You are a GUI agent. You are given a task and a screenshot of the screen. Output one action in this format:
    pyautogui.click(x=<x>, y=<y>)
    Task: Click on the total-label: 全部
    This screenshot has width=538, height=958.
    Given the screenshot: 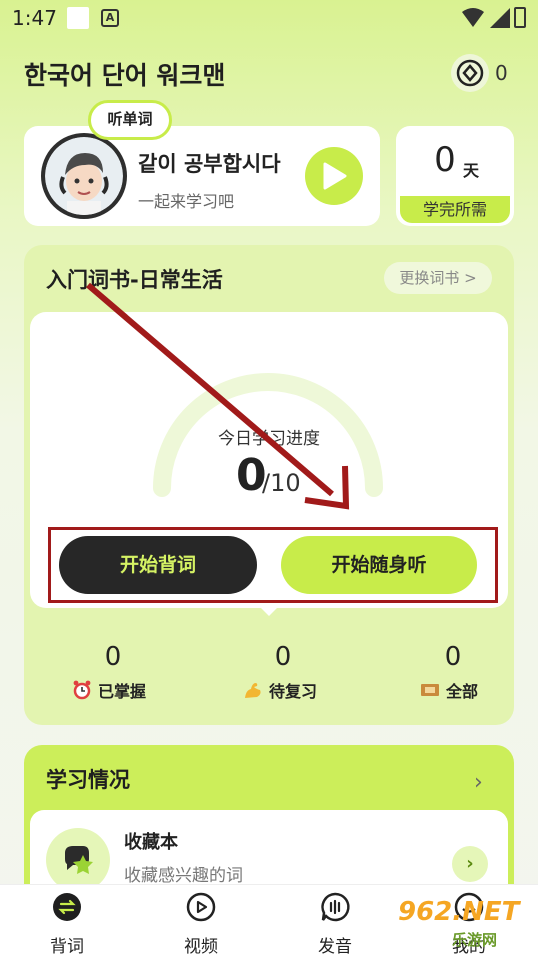 What is the action you would take?
    pyautogui.click(x=462, y=691)
    